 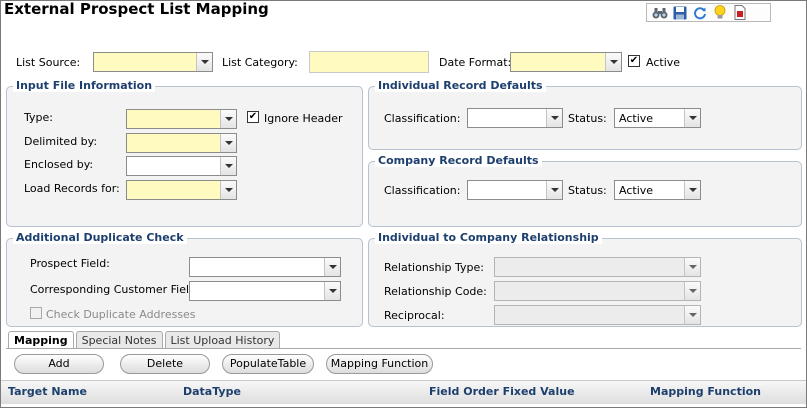 I want to click on input-file-legend: Input File Information, so click(x=84, y=85).